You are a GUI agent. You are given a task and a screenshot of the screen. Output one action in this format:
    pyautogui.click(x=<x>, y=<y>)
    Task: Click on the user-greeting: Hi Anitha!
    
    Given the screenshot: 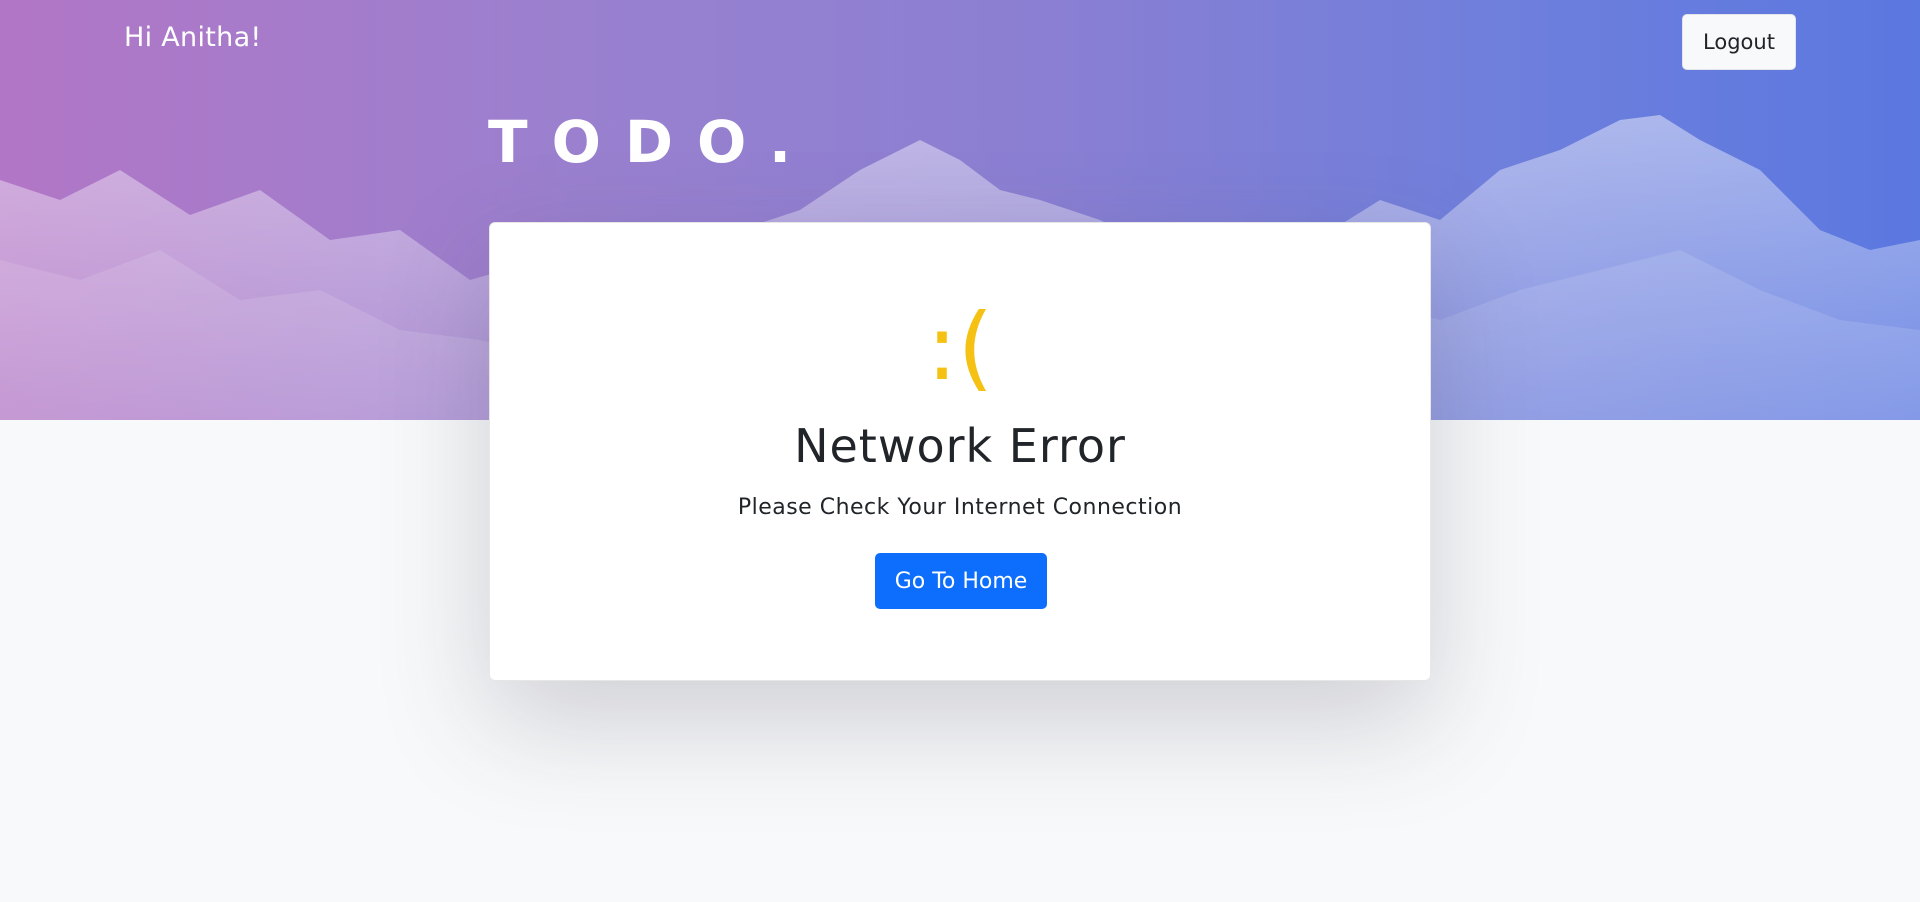 What is the action you would take?
    pyautogui.click(x=193, y=37)
    